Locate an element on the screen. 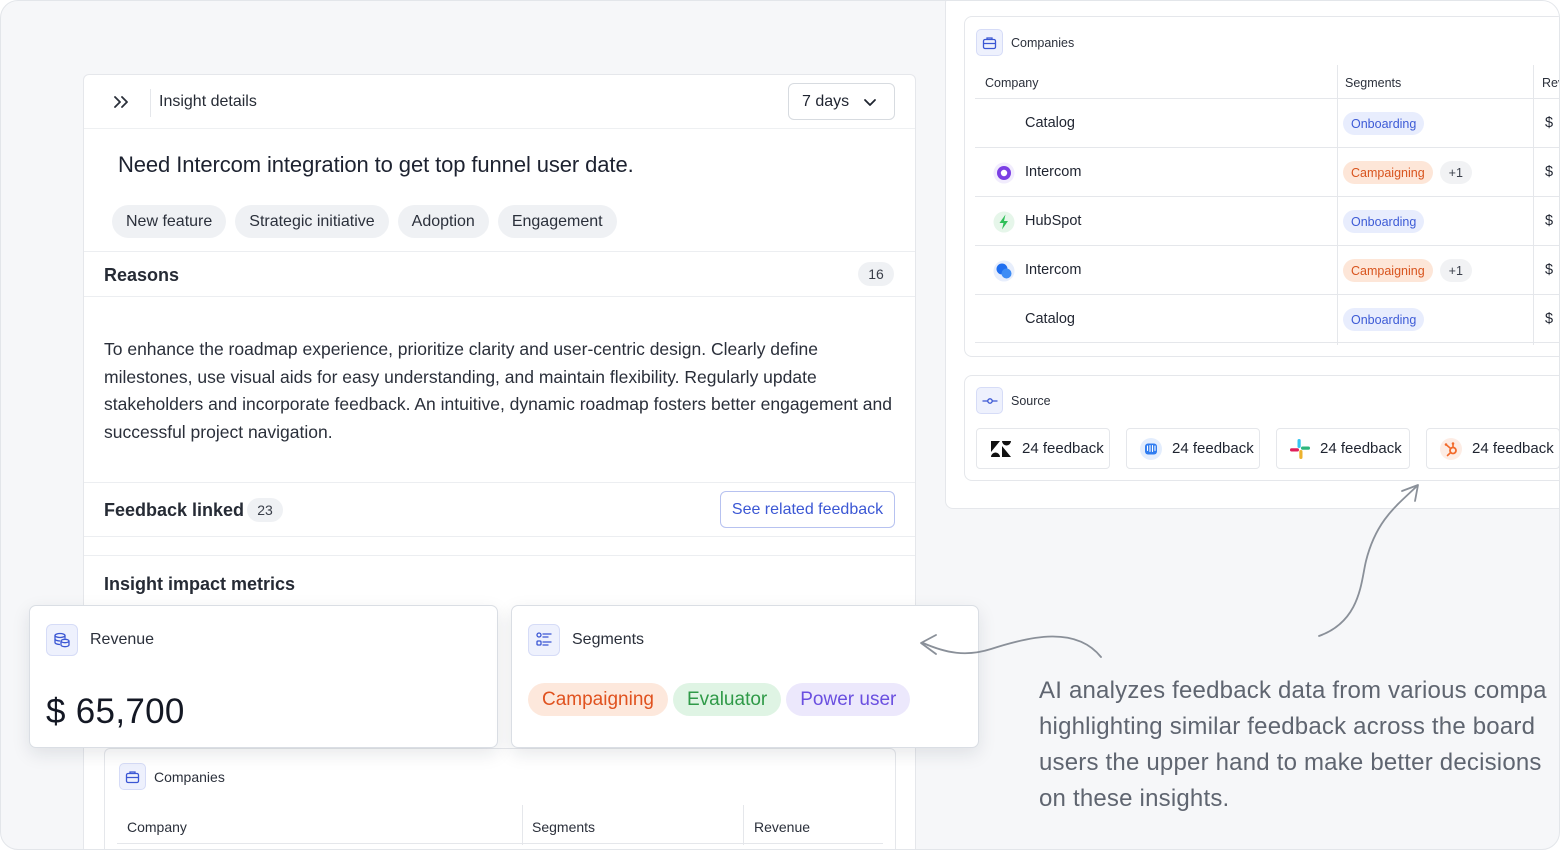  date-range-value: 7 days is located at coordinates (826, 101).